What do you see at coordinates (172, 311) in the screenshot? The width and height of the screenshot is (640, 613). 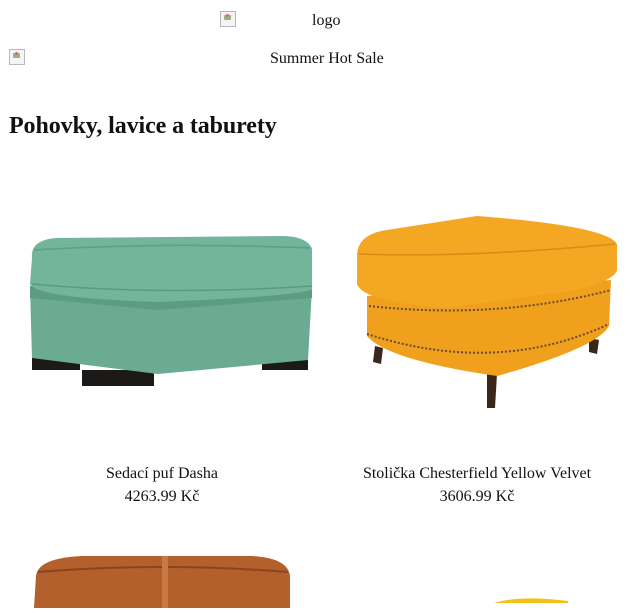 I see `green-ottoman-image` at bounding box center [172, 311].